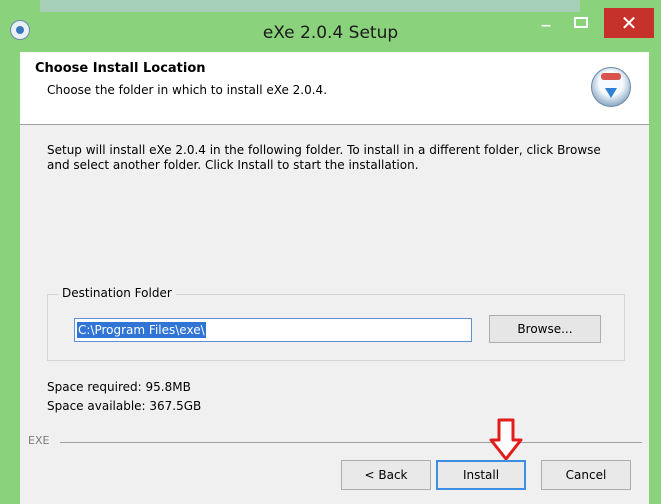  What do you see at coordinates (586, 475) in the screenshot?
I see `cancel-button: Cancel` at bounding box center [586, 475].